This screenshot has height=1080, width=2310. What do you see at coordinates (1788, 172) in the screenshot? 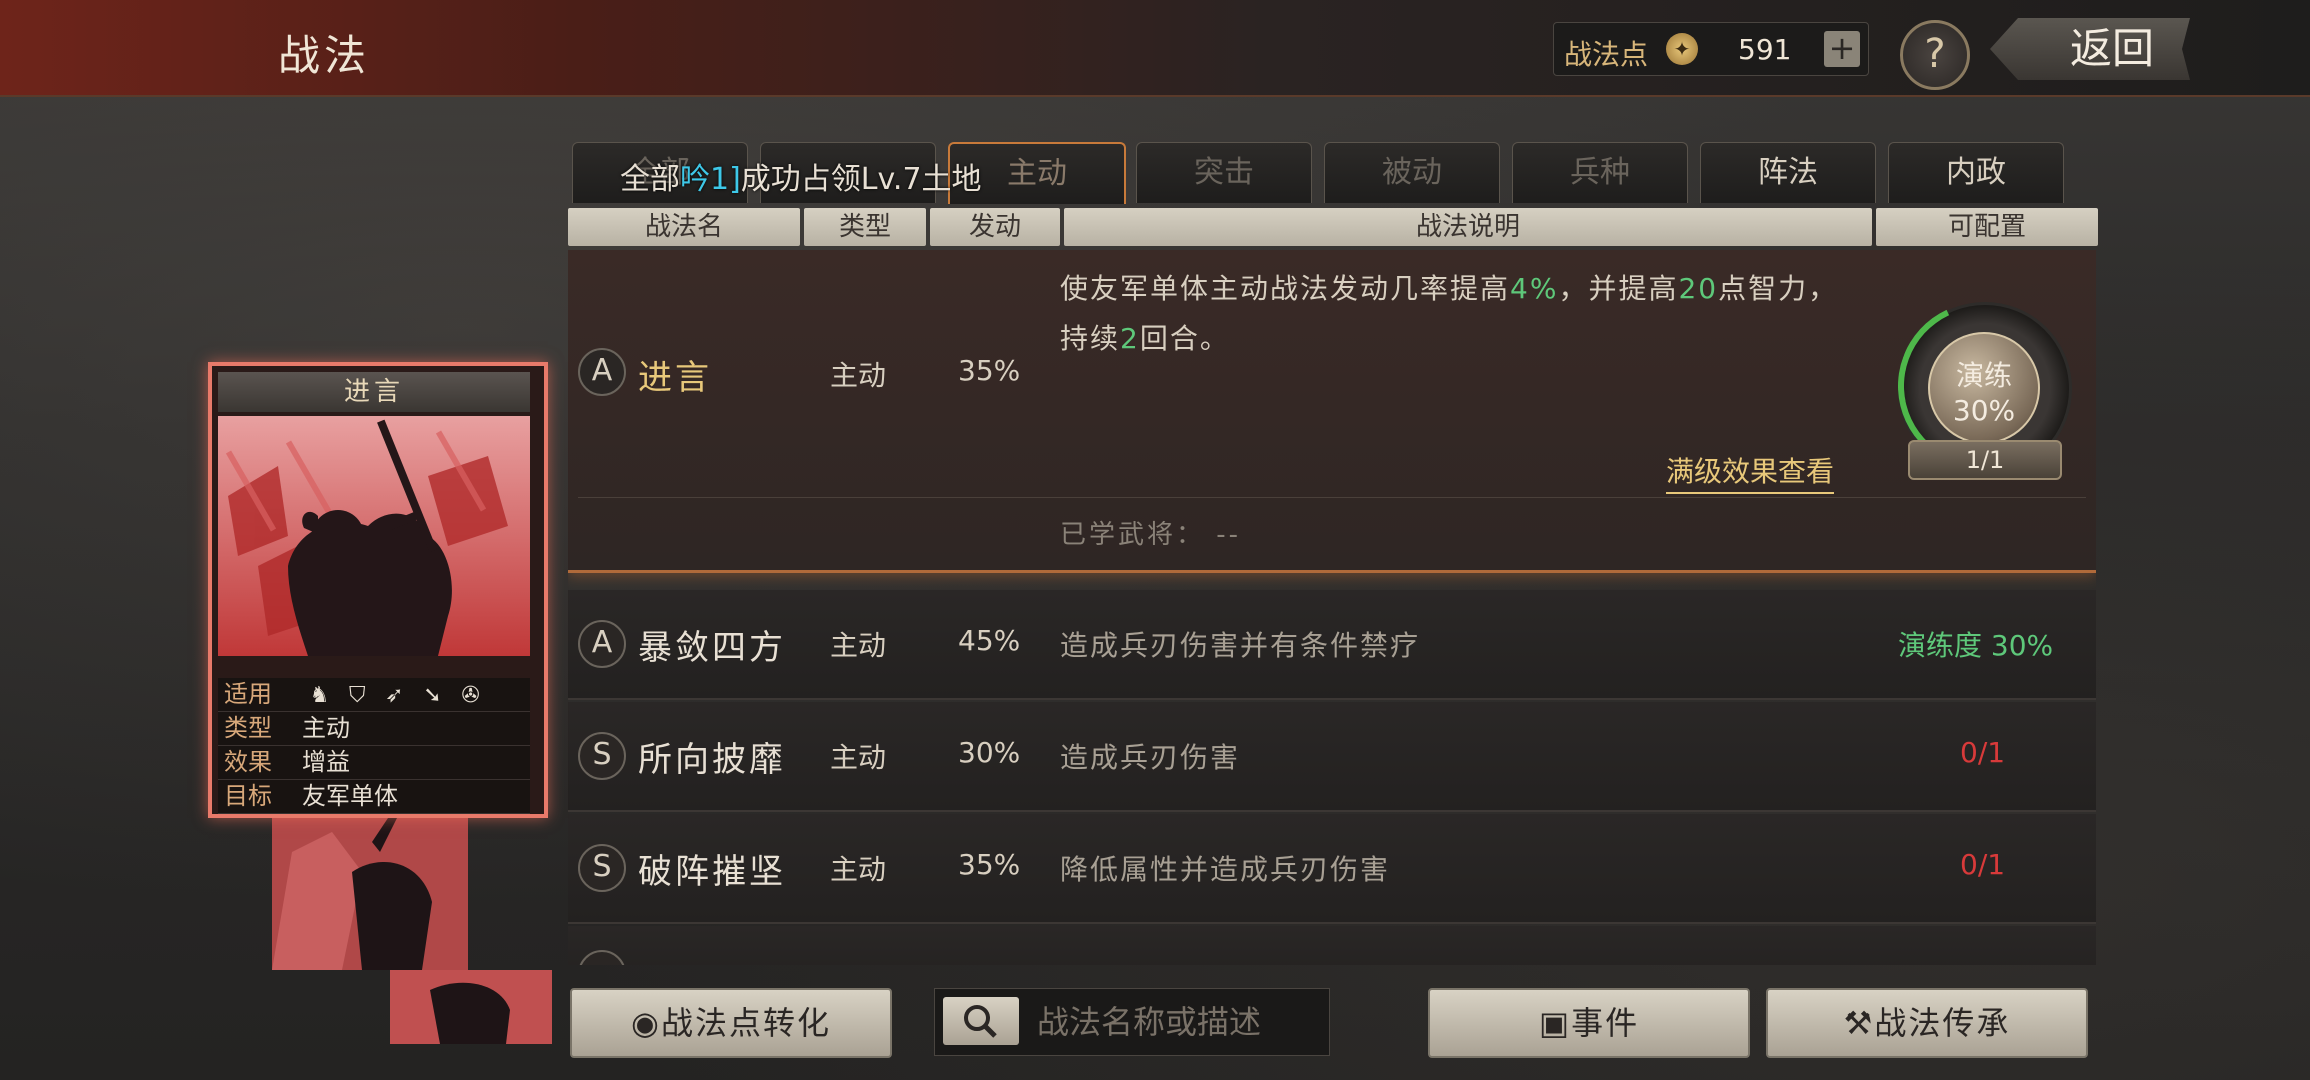
I see `tab-formation: 阵法` at bounding box center [1788, 172].